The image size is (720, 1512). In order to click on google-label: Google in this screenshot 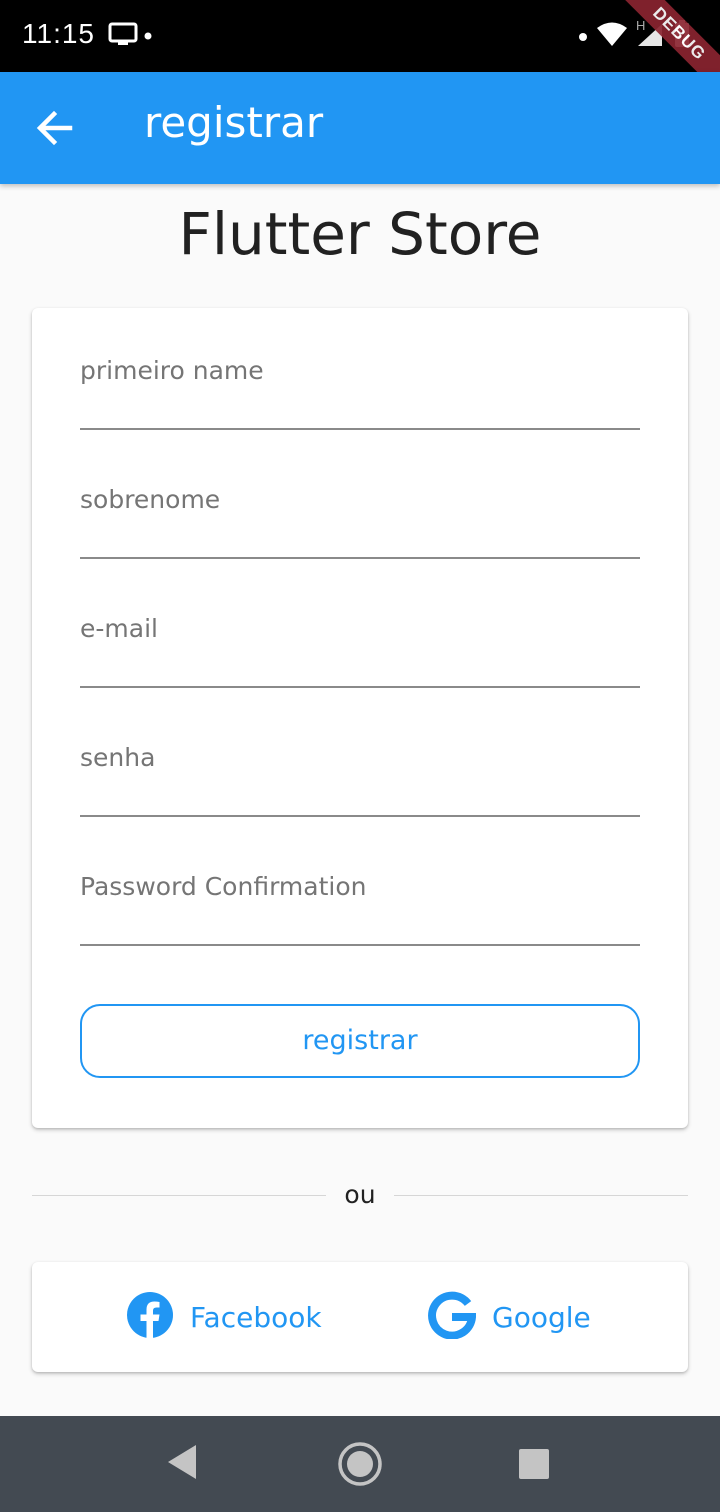, I will do `click(541, 1317)`.